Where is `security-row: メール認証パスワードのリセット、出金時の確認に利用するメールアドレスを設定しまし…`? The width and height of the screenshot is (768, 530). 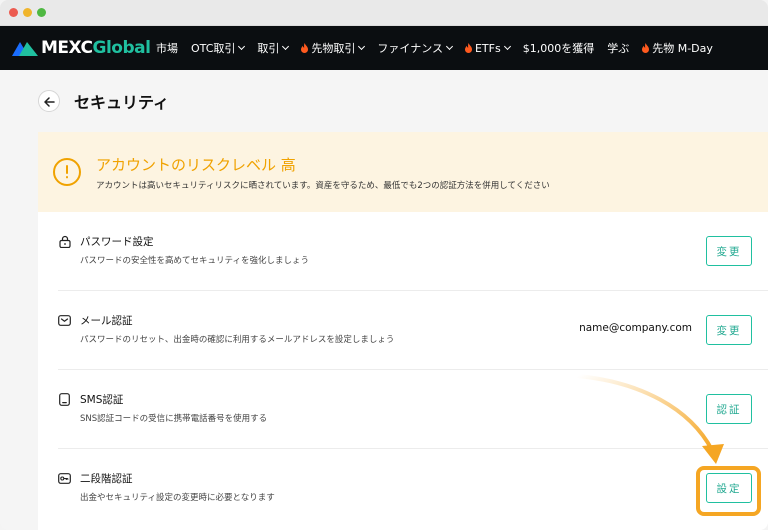 security-row: メール認証パスワードのリセット、出金時の確認に利用するメールアドレスを設定しまし… is located at coordinates (403, 330).